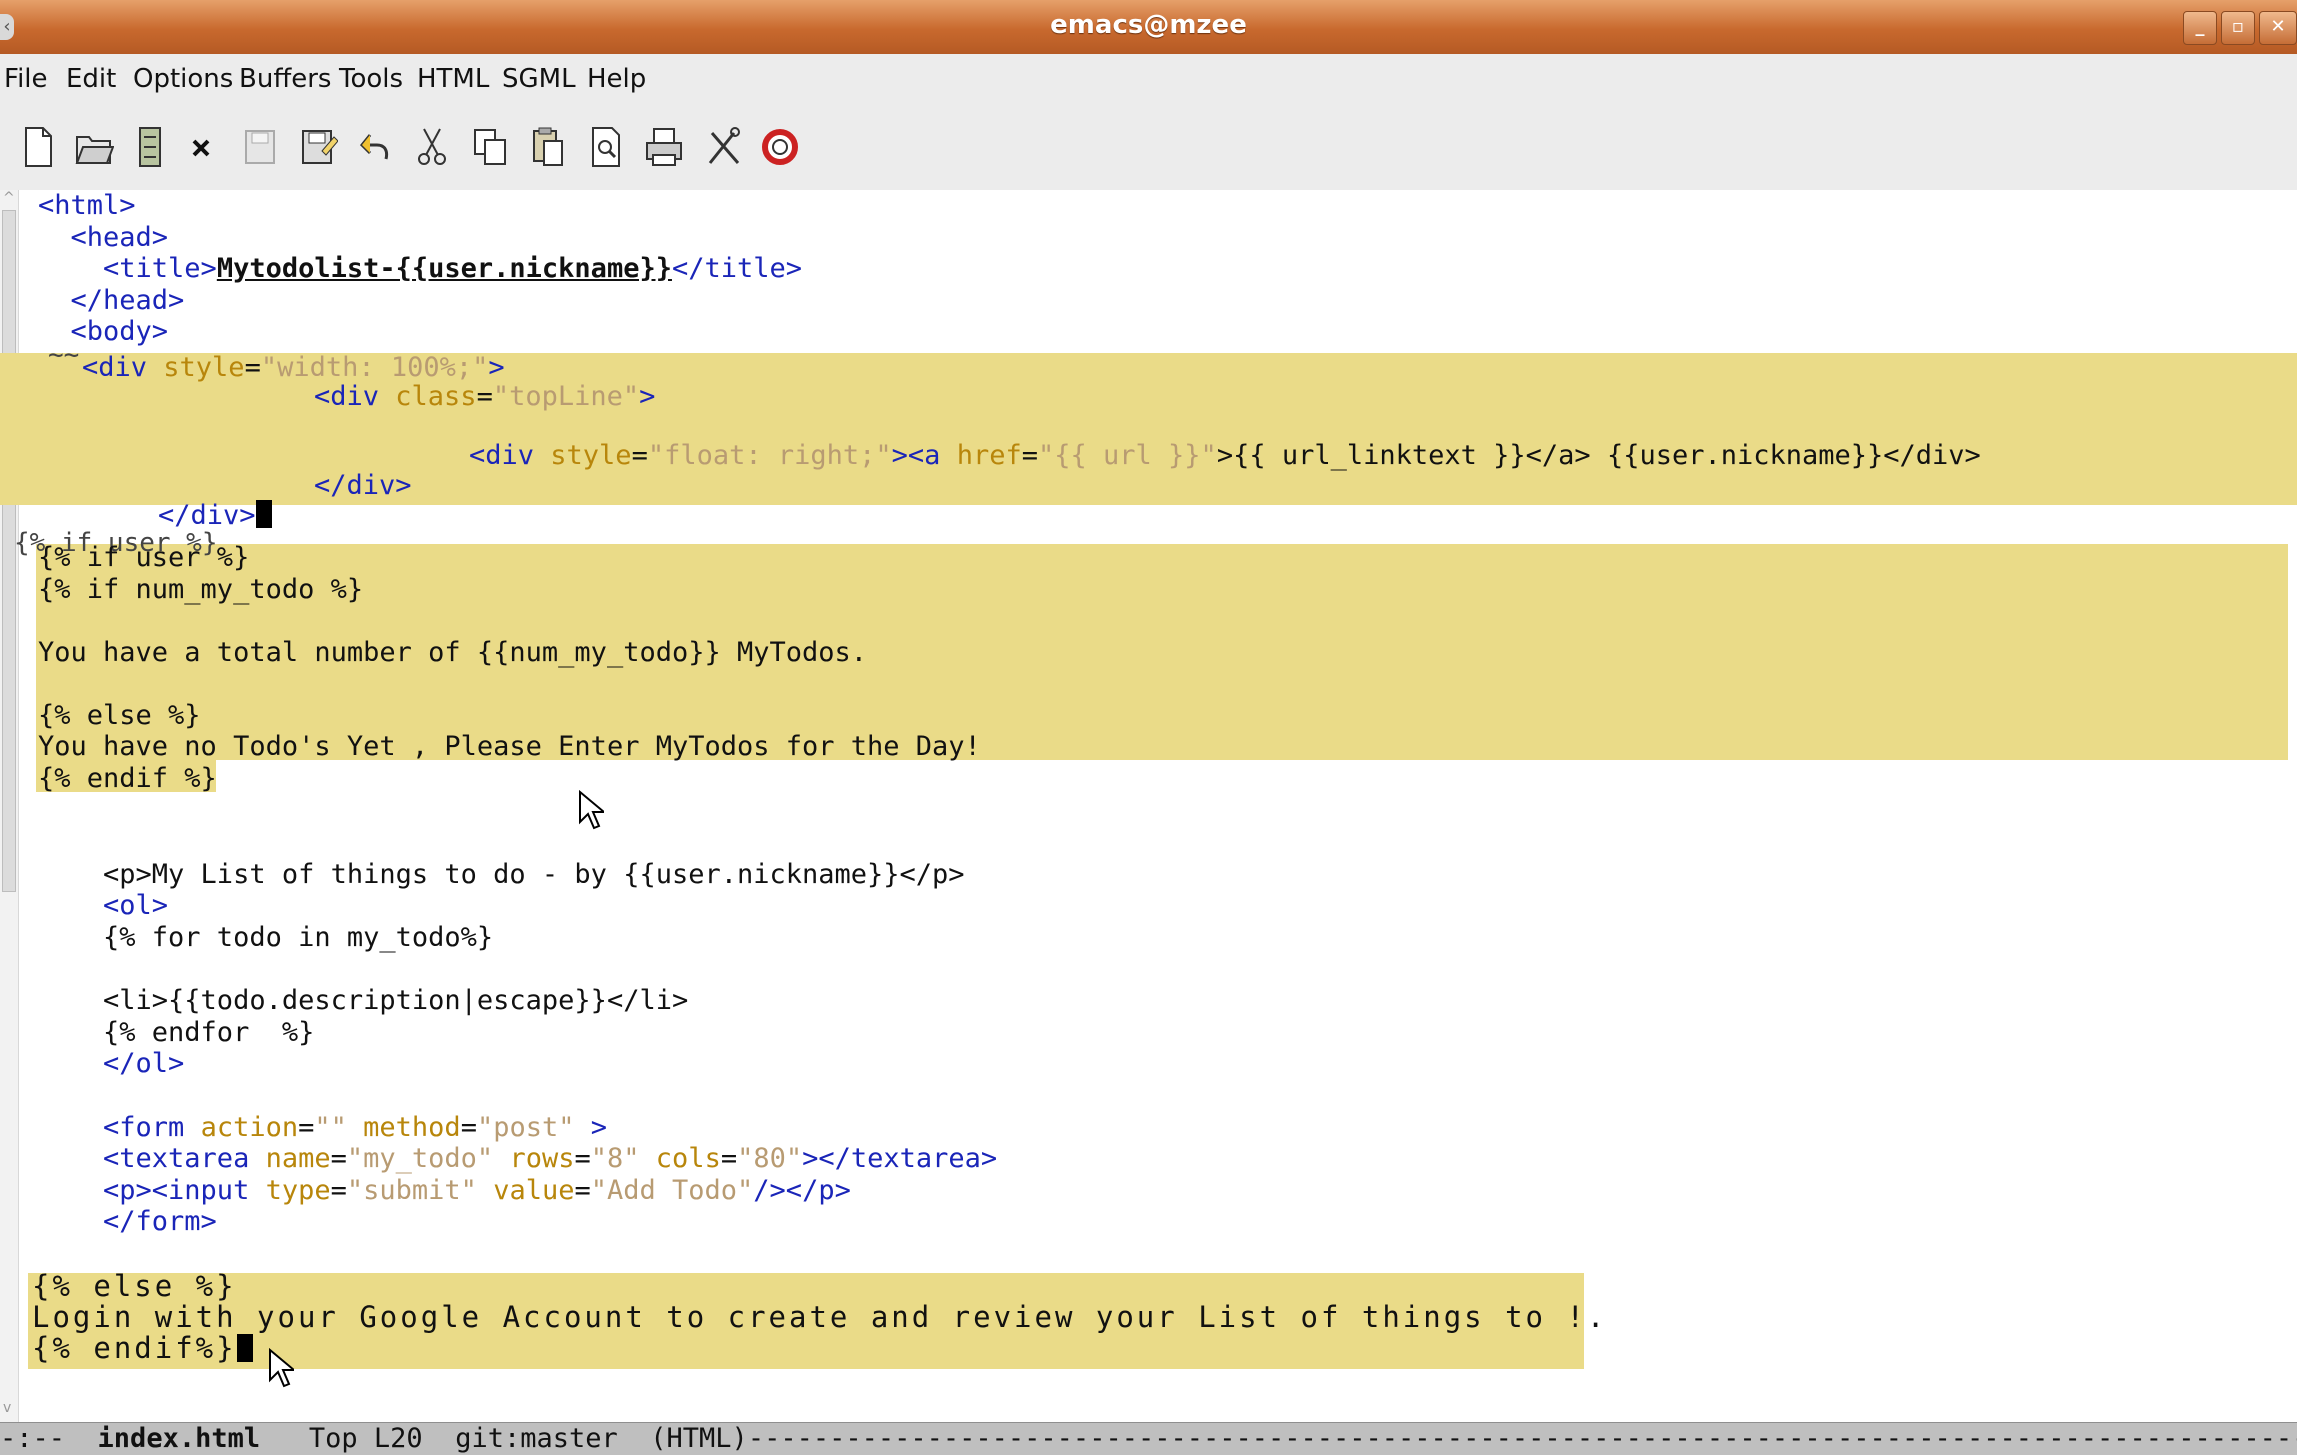  I want to click on scroll-up-icon: ^, so click(9, 198).